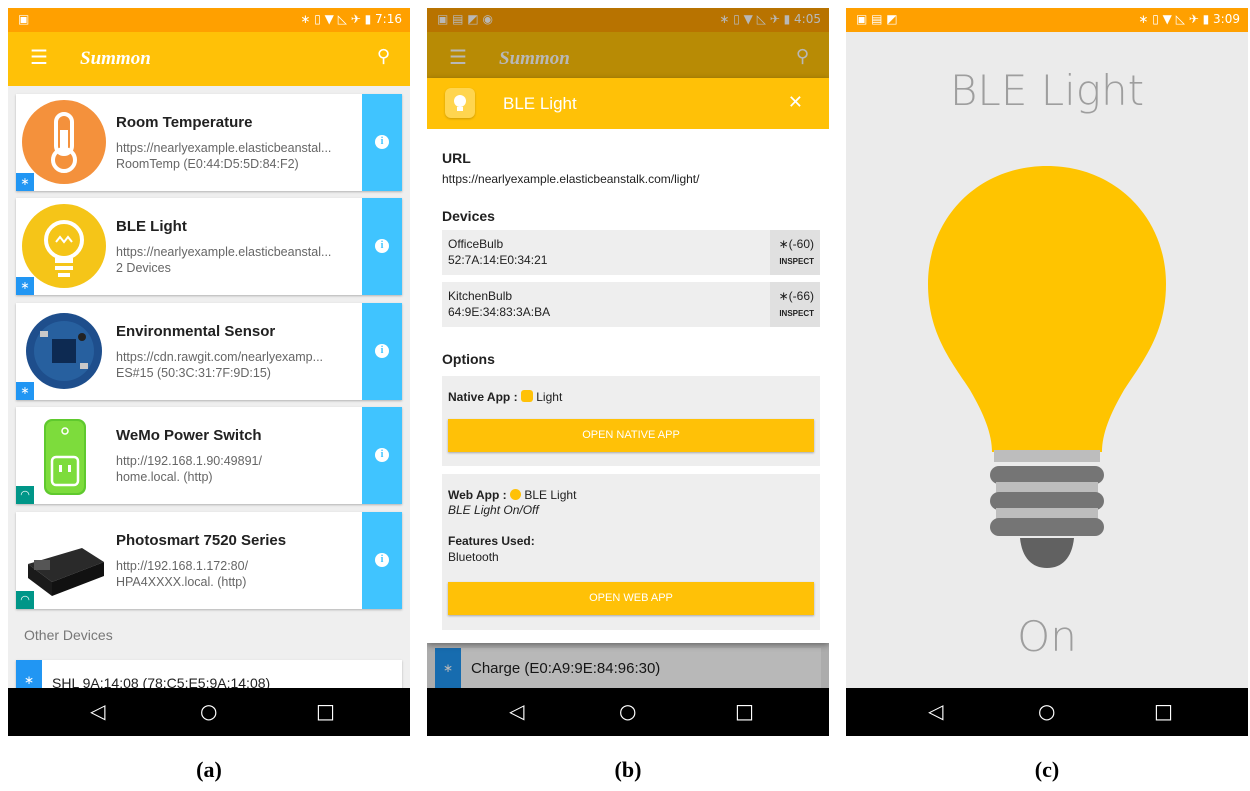  I want to click on status-time: 7:16, so click(388, 19).